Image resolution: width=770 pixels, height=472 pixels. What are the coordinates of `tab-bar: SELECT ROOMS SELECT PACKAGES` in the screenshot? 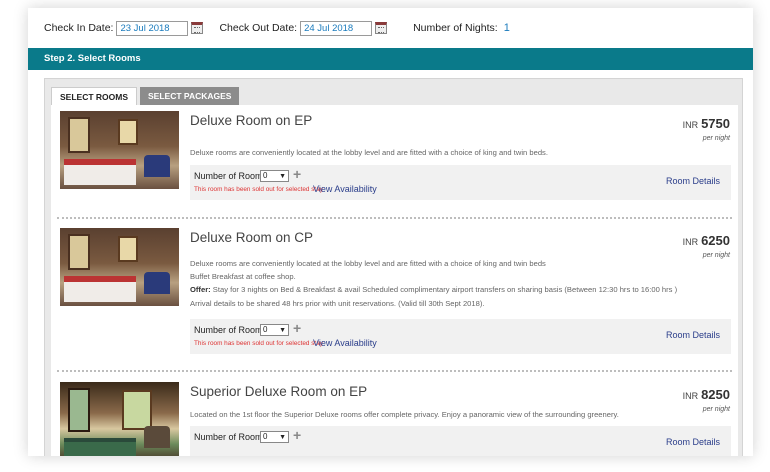 It's located at (146, 96).